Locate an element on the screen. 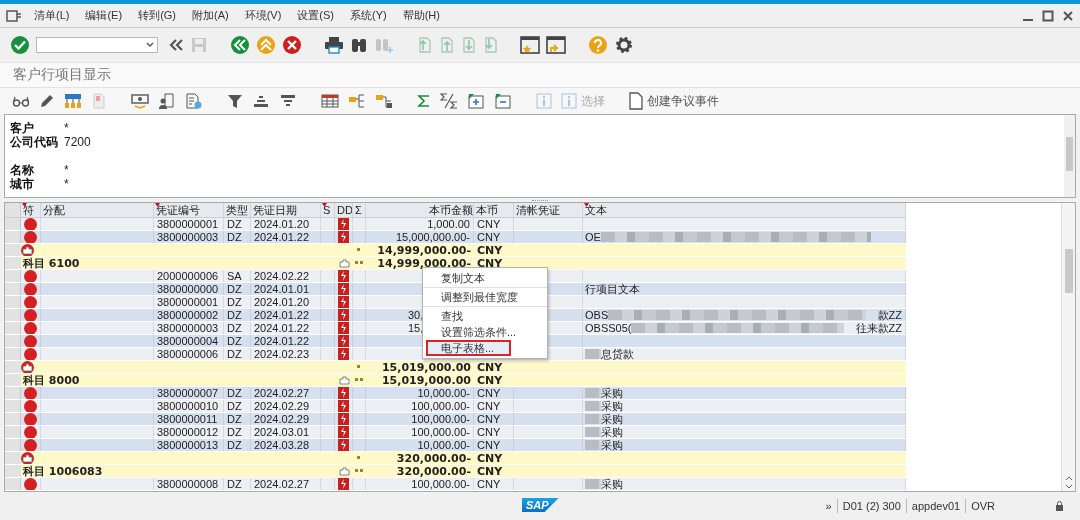 The image size is (1080, 520). column-header: 分配 is located at coordinates (54, 210).